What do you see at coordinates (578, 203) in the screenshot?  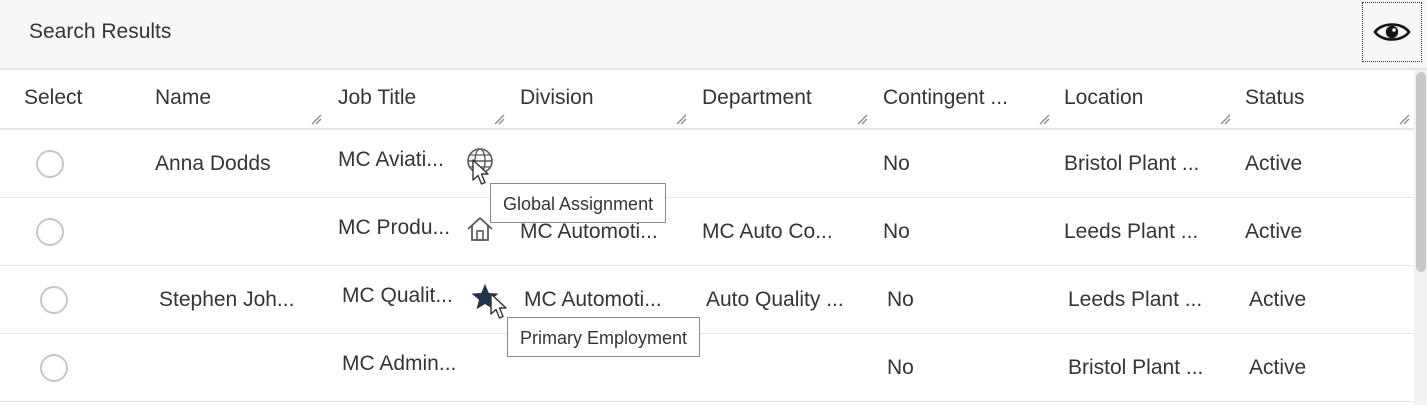 I see `global-assignment-tooltip: Global Assignment` at bounding box center [578, 203].